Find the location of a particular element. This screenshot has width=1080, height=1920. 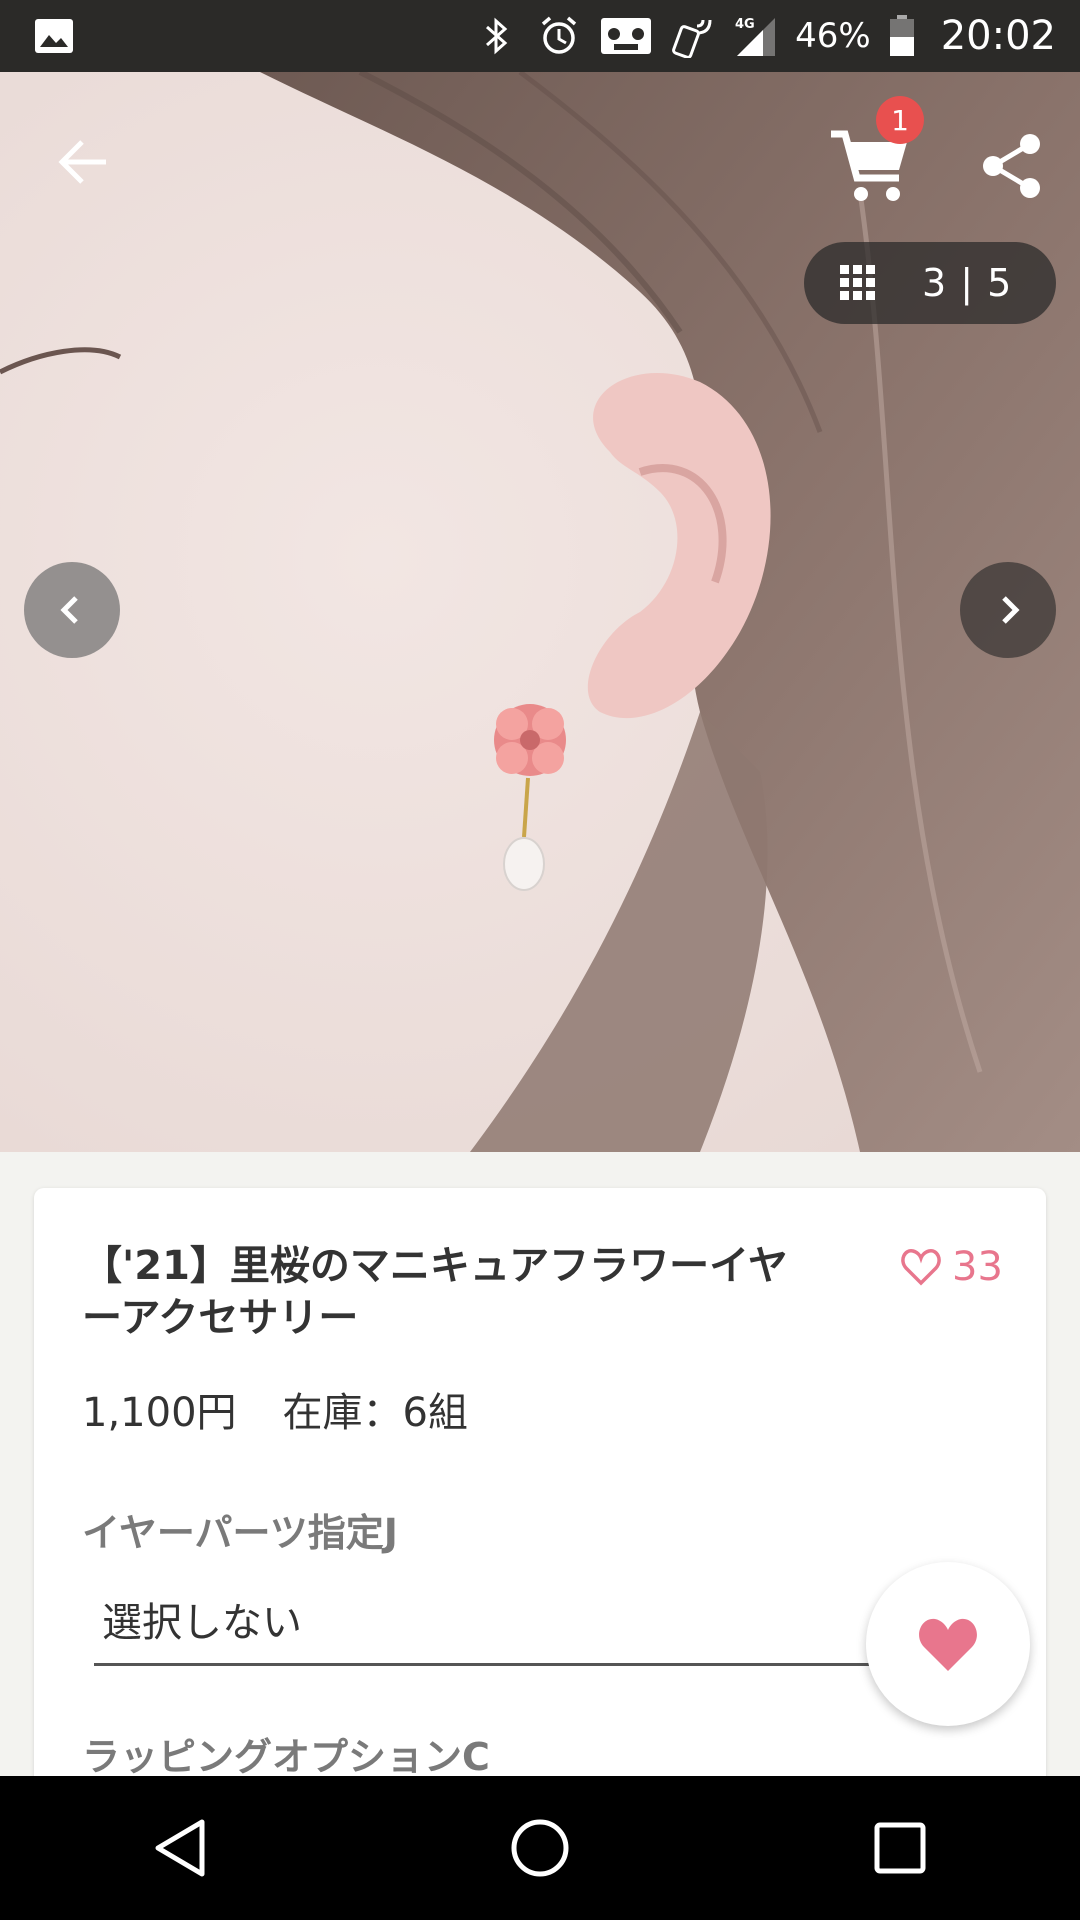

nfc-icon is located at coordinates (692, 38).